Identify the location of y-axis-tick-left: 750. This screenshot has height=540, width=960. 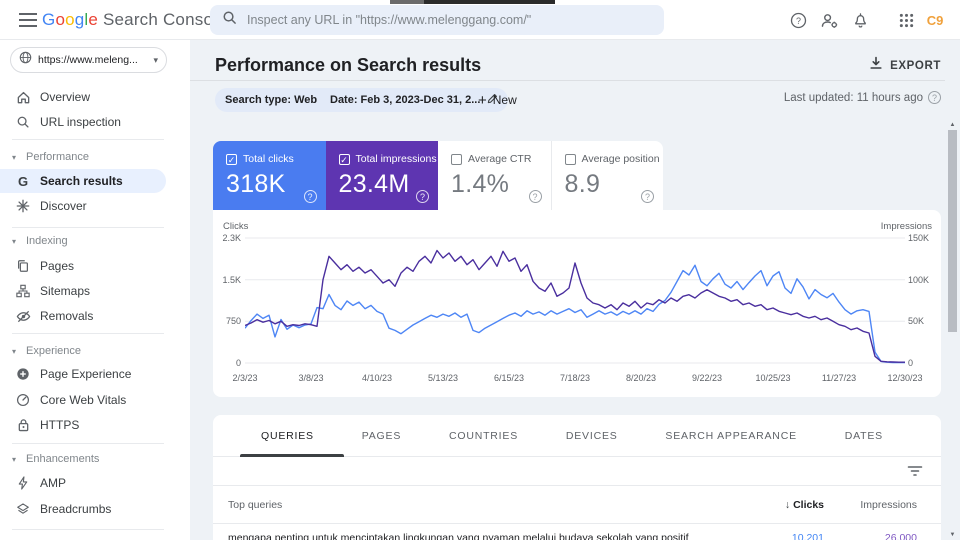
(233, 321).